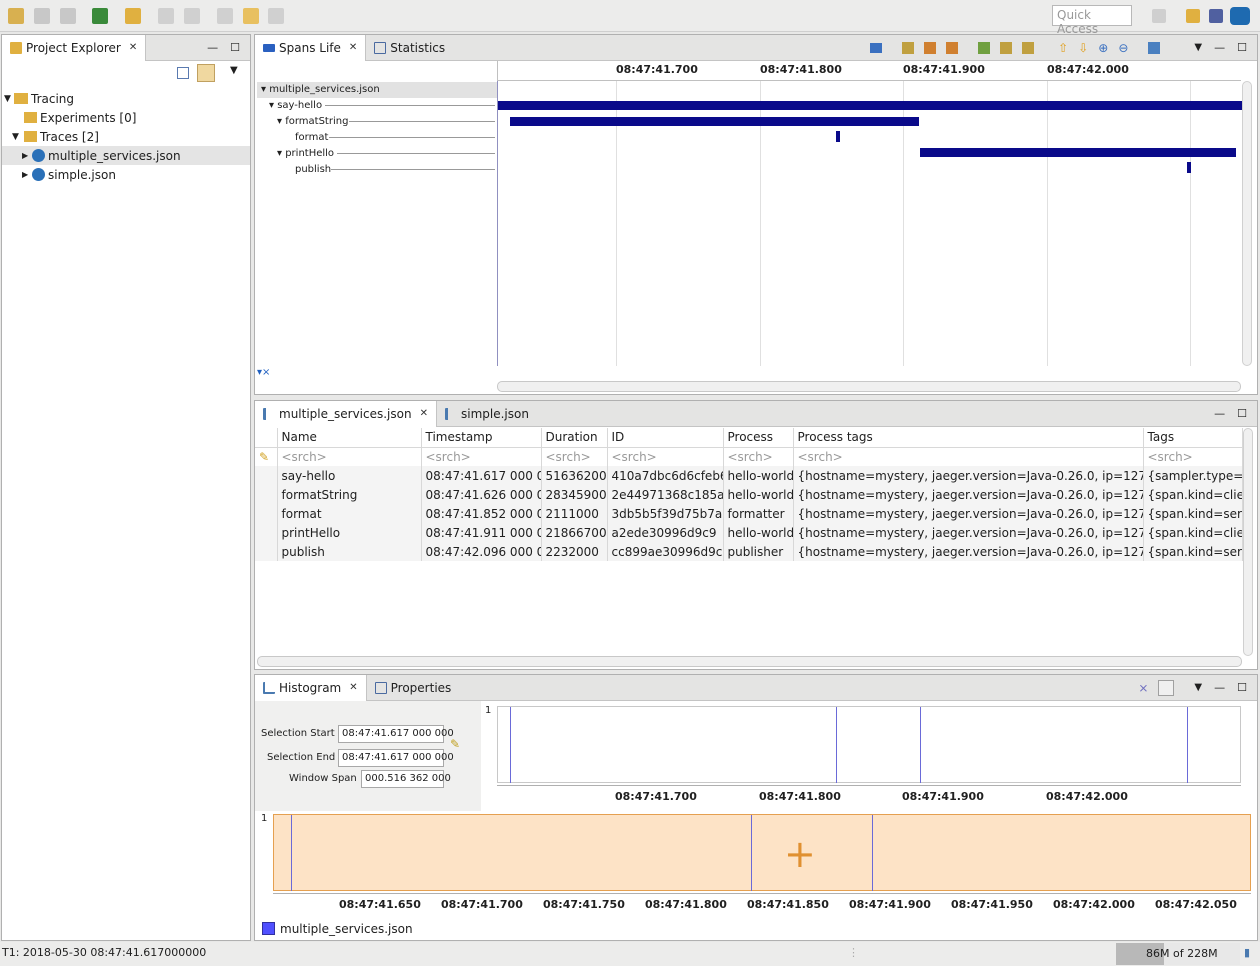  What do you see at coordinates (838, 136) in the screenshot?
I see `span-bar-format` at bounding box center [838, 136].